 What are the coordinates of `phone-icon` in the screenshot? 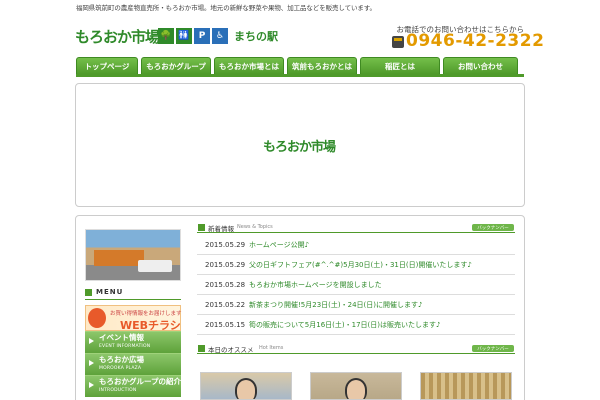 It's located at (398, 42).